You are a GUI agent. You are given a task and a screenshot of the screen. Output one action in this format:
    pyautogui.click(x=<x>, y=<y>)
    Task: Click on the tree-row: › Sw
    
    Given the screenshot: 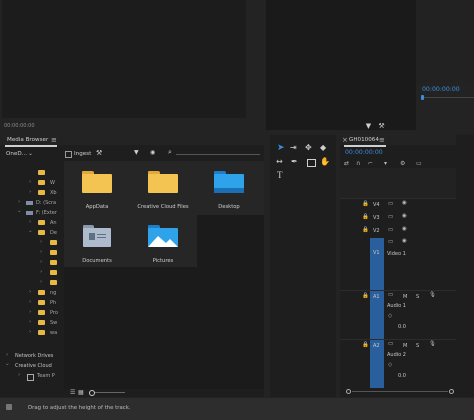 What is the action you would take?
    pyautogui.click(x=32, y=323)
    